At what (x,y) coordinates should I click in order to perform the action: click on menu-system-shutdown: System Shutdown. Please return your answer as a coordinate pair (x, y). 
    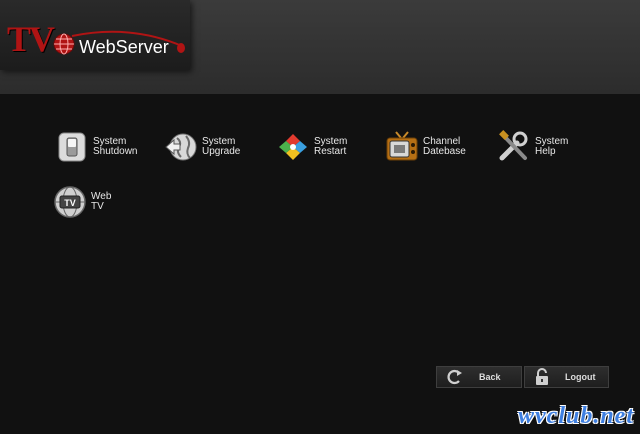
    Looking at the image, I should click on (96, 147).